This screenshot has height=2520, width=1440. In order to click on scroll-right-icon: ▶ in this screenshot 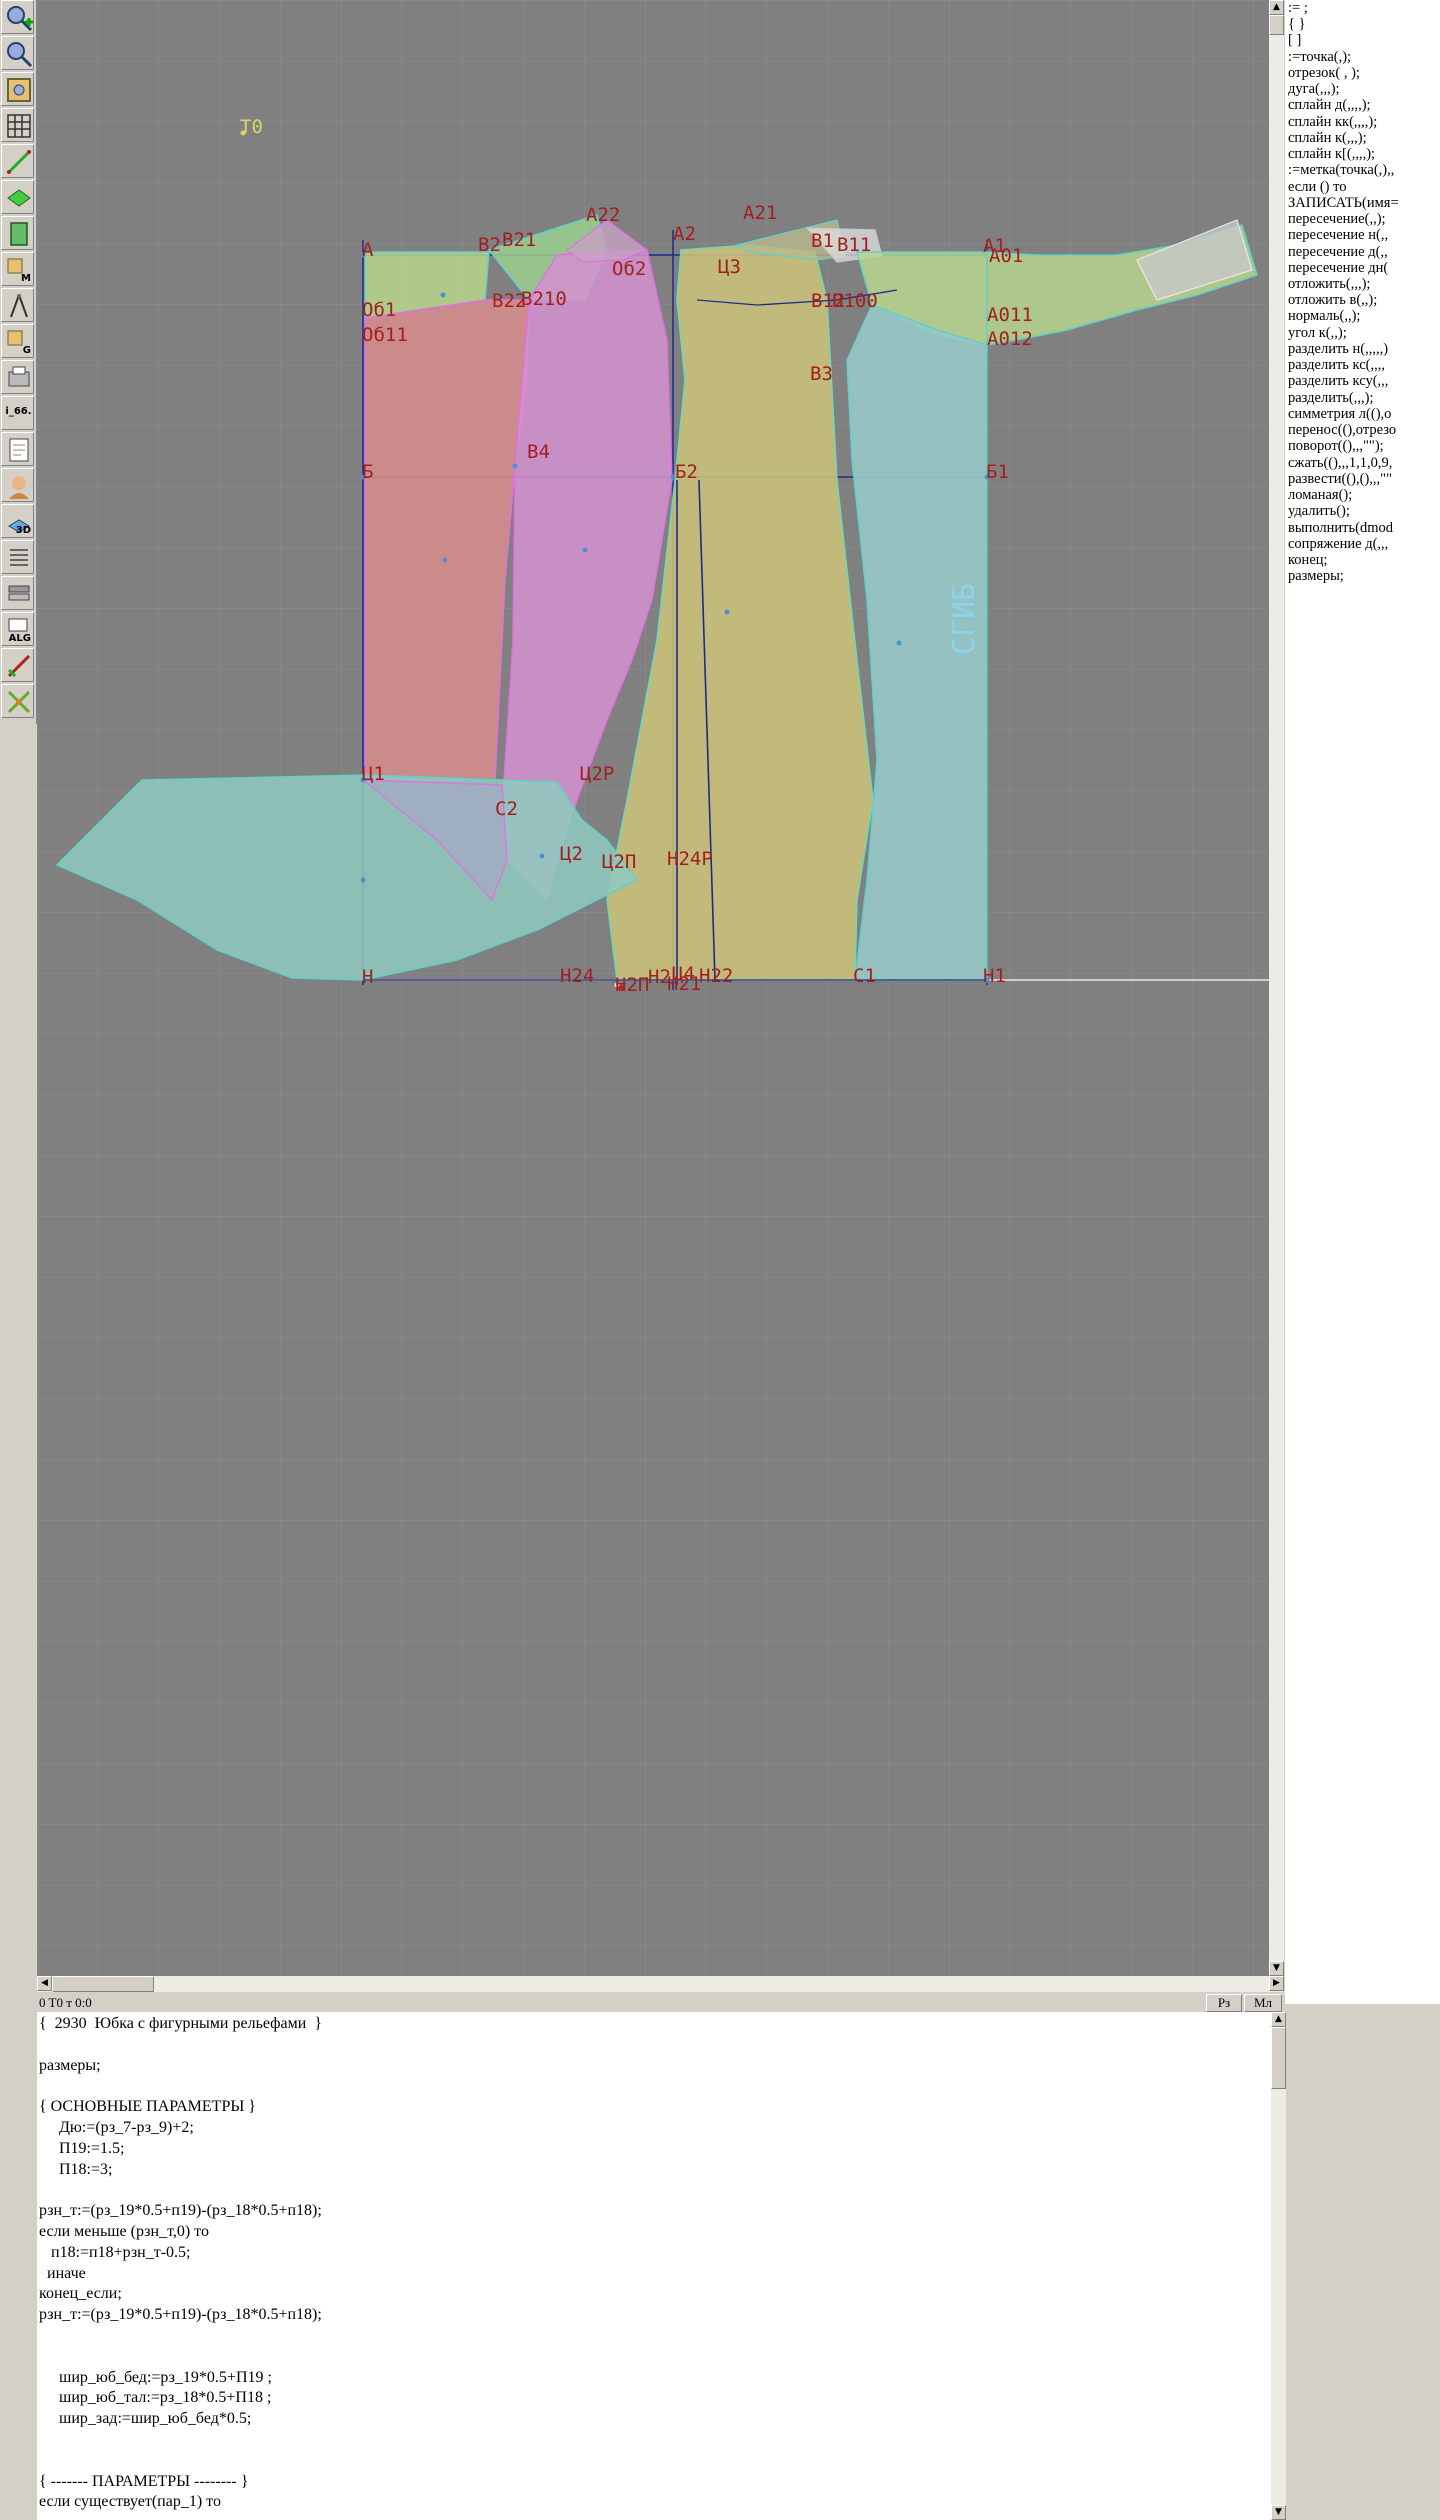, I will do `click(1276, 1983)`.